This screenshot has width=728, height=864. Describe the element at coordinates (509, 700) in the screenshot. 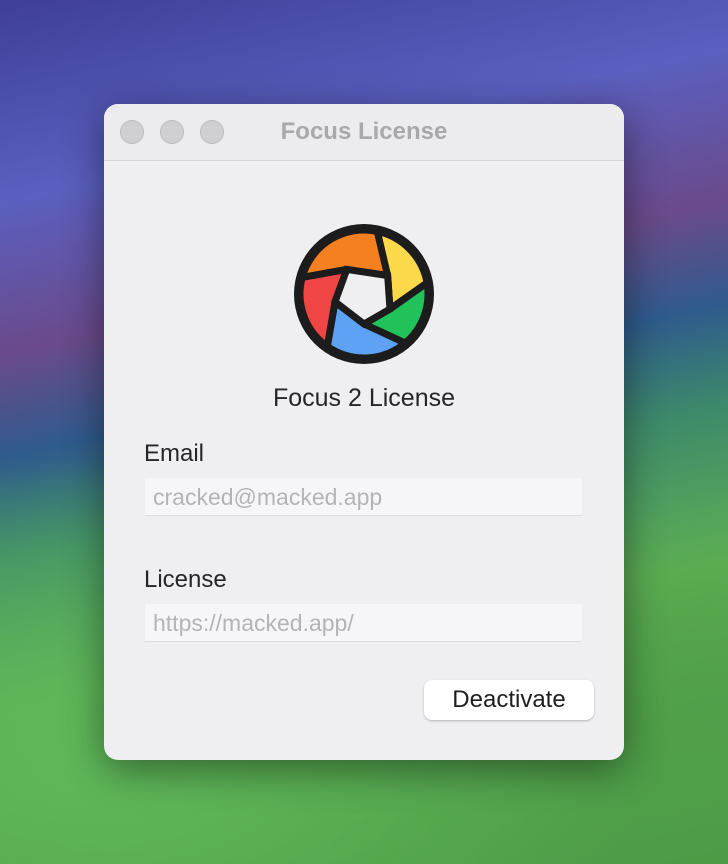

I see `deactivate-button: Deactivate` at that location.